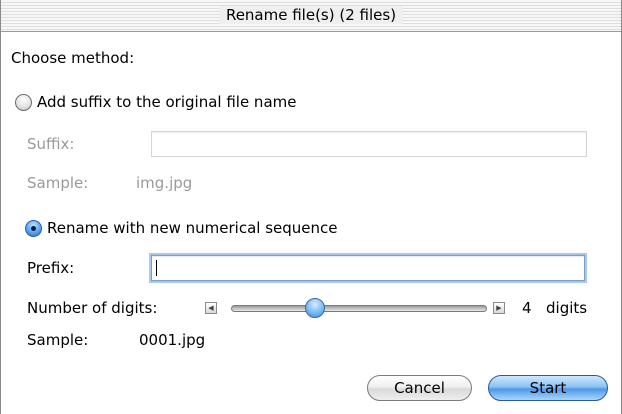  Describe the element at coordinates (548, 388) in the screenshot. I see `start-button: Start` at that location.